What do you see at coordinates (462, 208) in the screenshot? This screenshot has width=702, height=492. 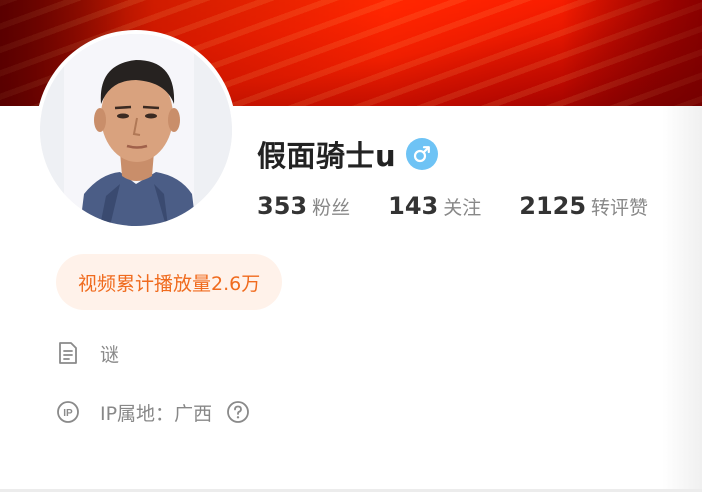 I see `following-label: 关注` at bounding box center [462, 208].